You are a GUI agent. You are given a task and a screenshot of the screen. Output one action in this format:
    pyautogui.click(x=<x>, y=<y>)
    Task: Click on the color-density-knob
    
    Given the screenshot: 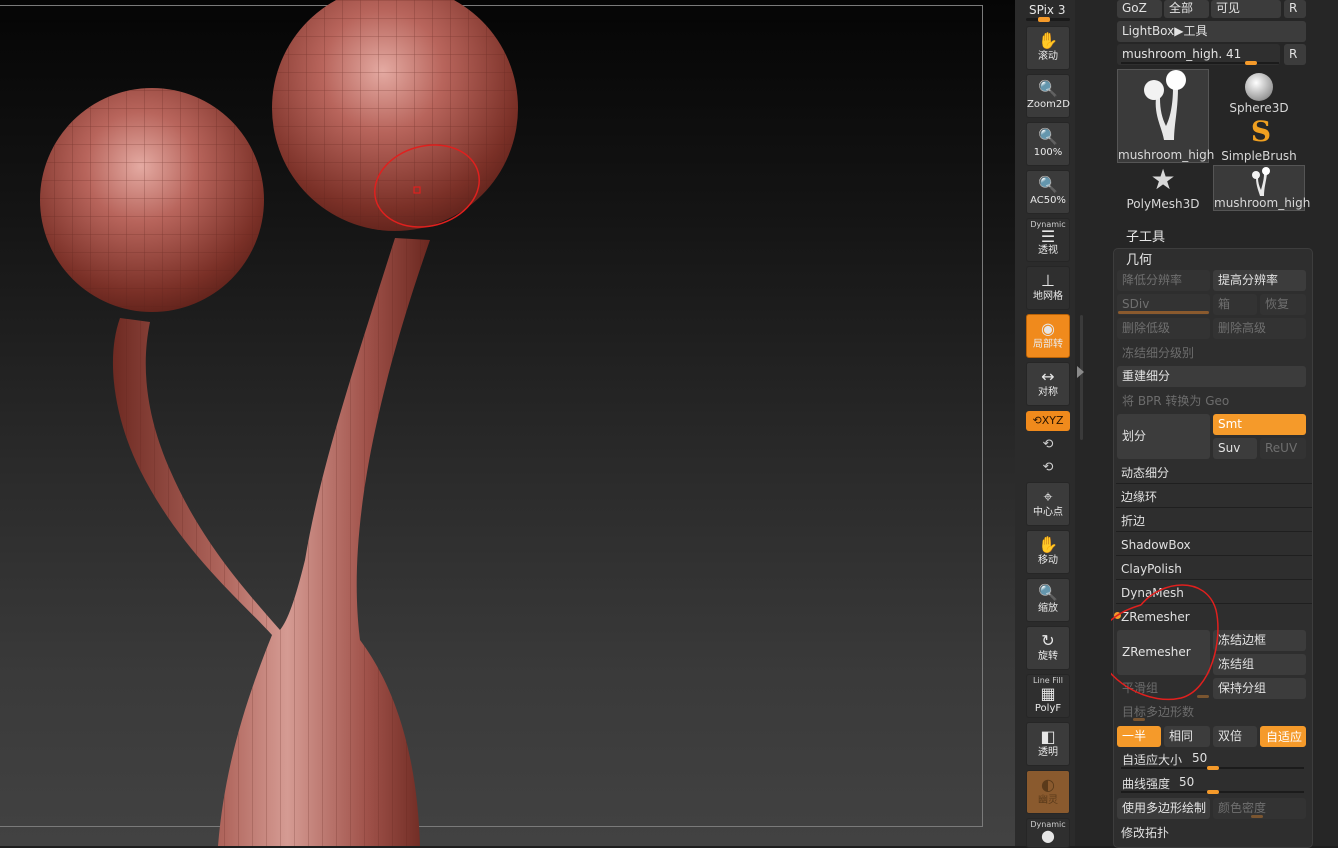 What is the action you would take?
    pyautogui.click(x=1257, y=816)
    